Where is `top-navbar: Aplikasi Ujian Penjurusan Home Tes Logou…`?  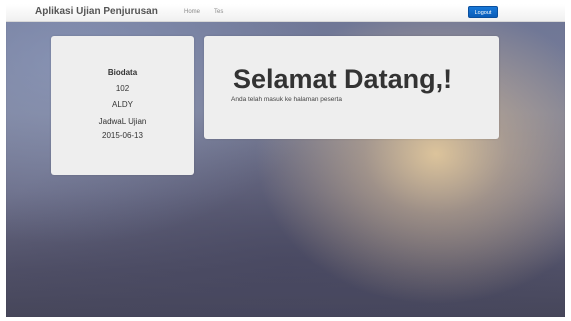 top-navbar: Aplikasi Ujian Penjurusan Home Tes Logou… is located at coordinates (285, 13).